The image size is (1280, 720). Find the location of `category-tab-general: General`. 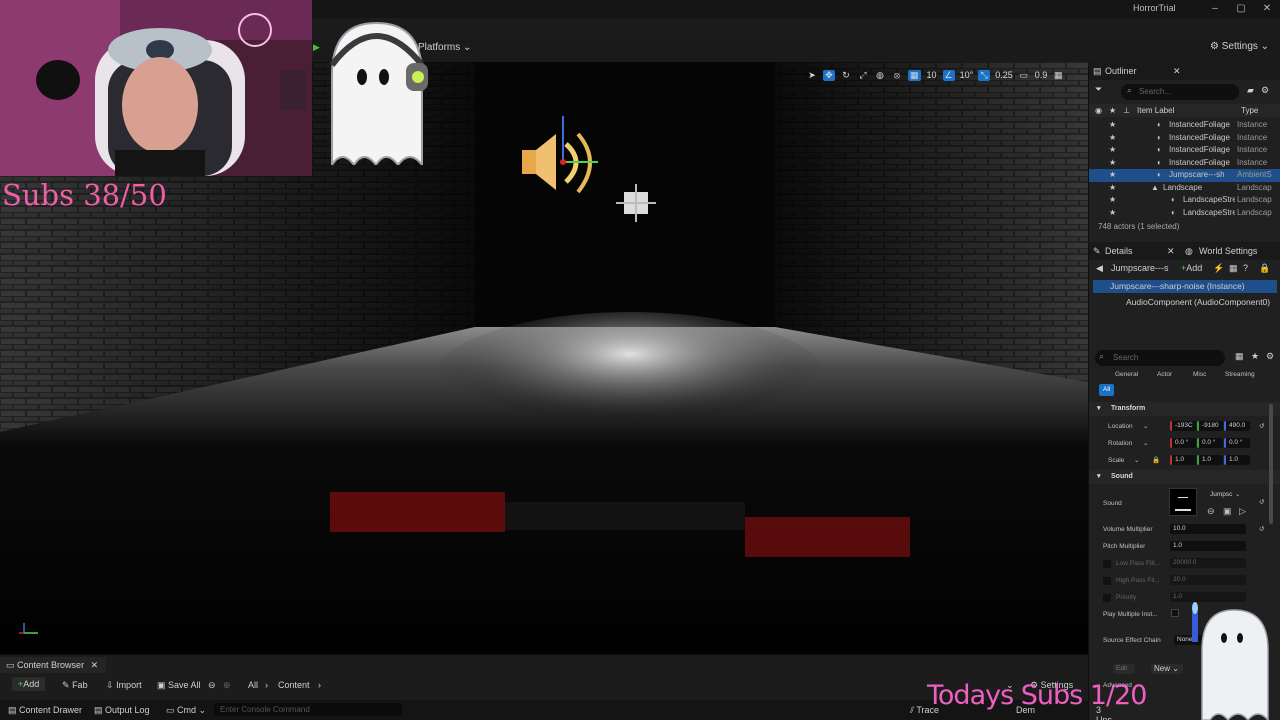

category-tab-general: General is located at coordinates (1126, 375).